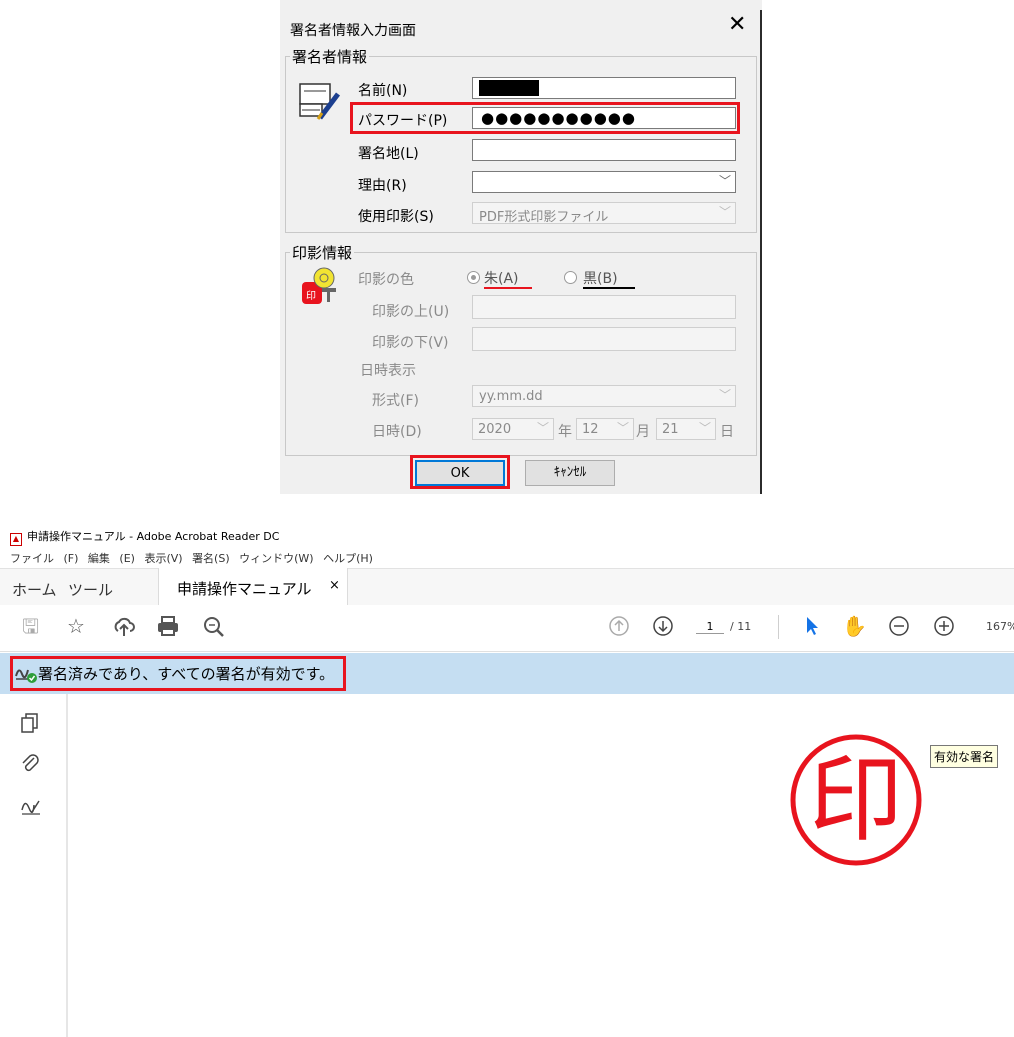  I want to click on menu-file: ファイル (F), so click(44, 558).